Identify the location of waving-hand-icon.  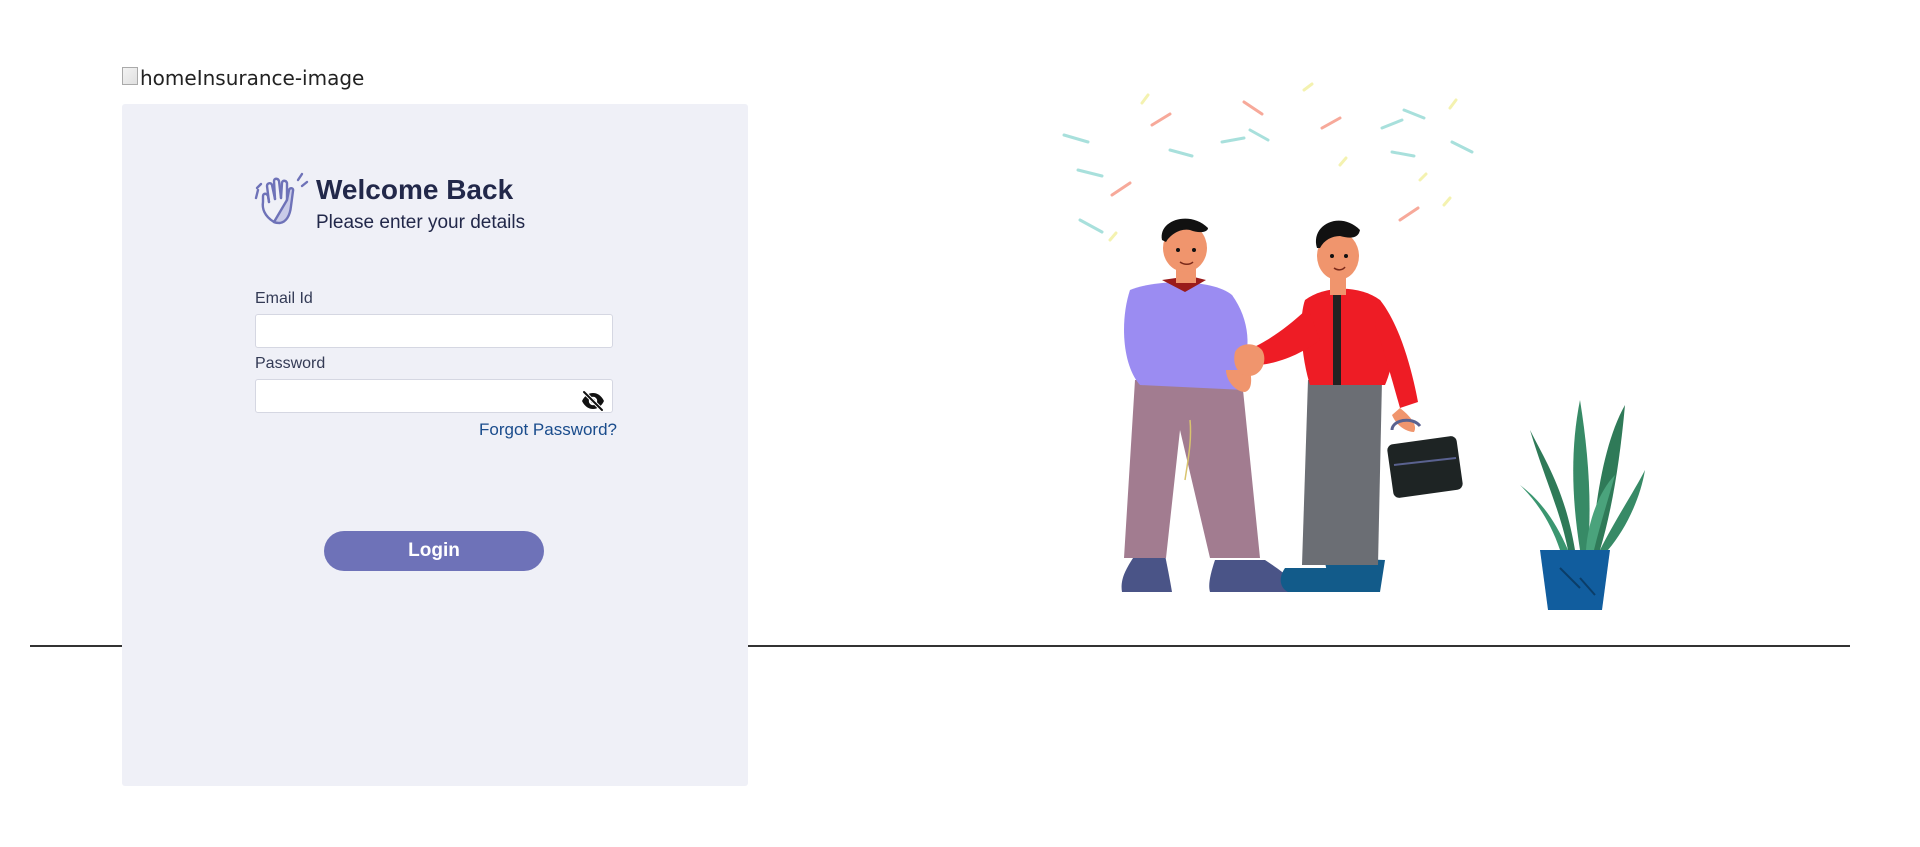
(281, 198).